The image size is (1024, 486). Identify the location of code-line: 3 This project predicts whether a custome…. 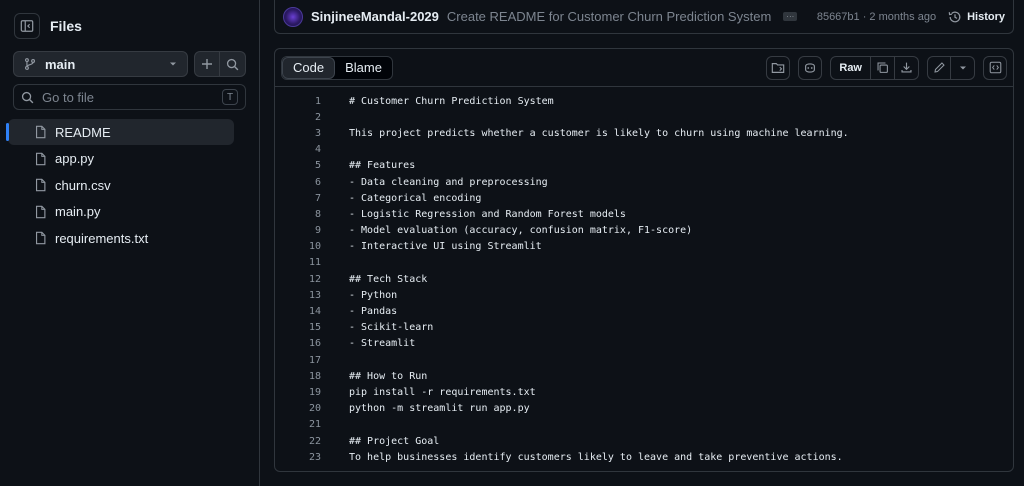
(644, 133).